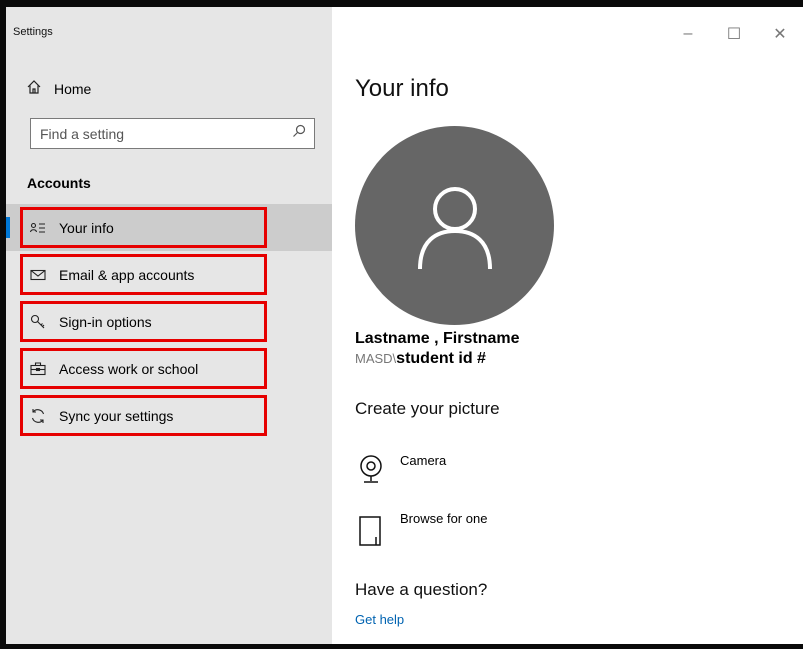 The height and width of the screenshot is (649, 803). I want to click on avatar, so click(454, 225).